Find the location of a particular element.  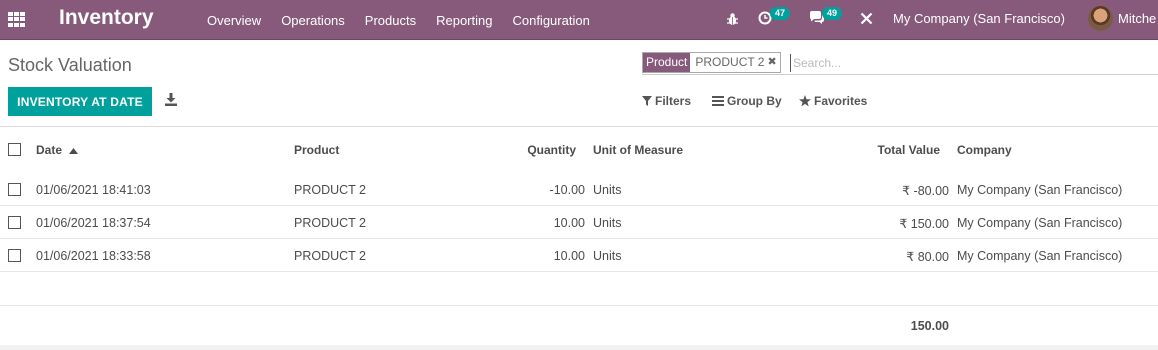

column-total-value: Total Value is located at coordinates (895, 150).